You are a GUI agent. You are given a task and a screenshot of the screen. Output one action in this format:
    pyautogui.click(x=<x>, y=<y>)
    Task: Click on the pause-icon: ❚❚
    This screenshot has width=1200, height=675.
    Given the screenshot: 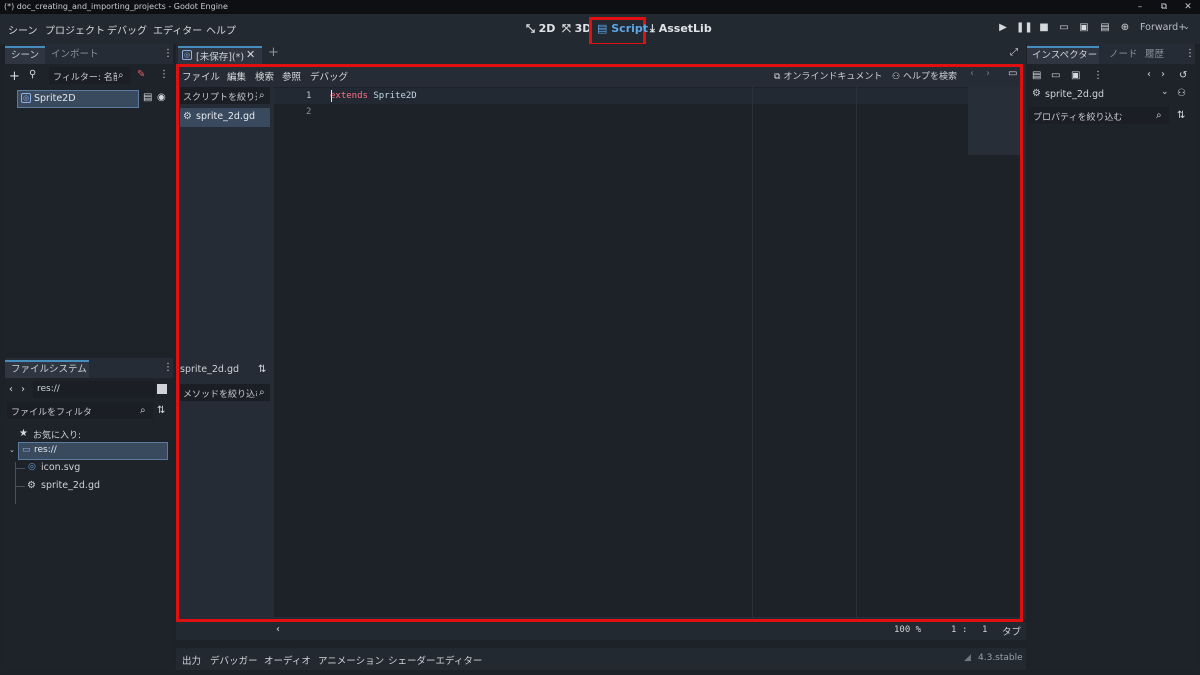 What is the action you would take?
    pyautogui.click(x=1024, y=27)
    